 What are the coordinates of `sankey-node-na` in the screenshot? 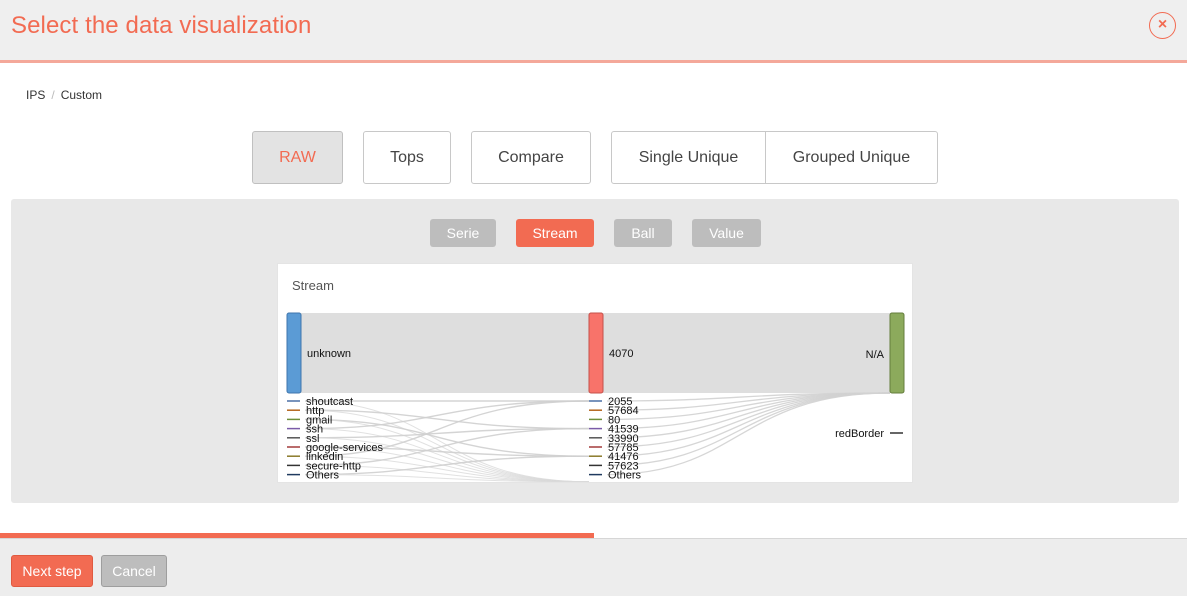 It's located at (897, 353).